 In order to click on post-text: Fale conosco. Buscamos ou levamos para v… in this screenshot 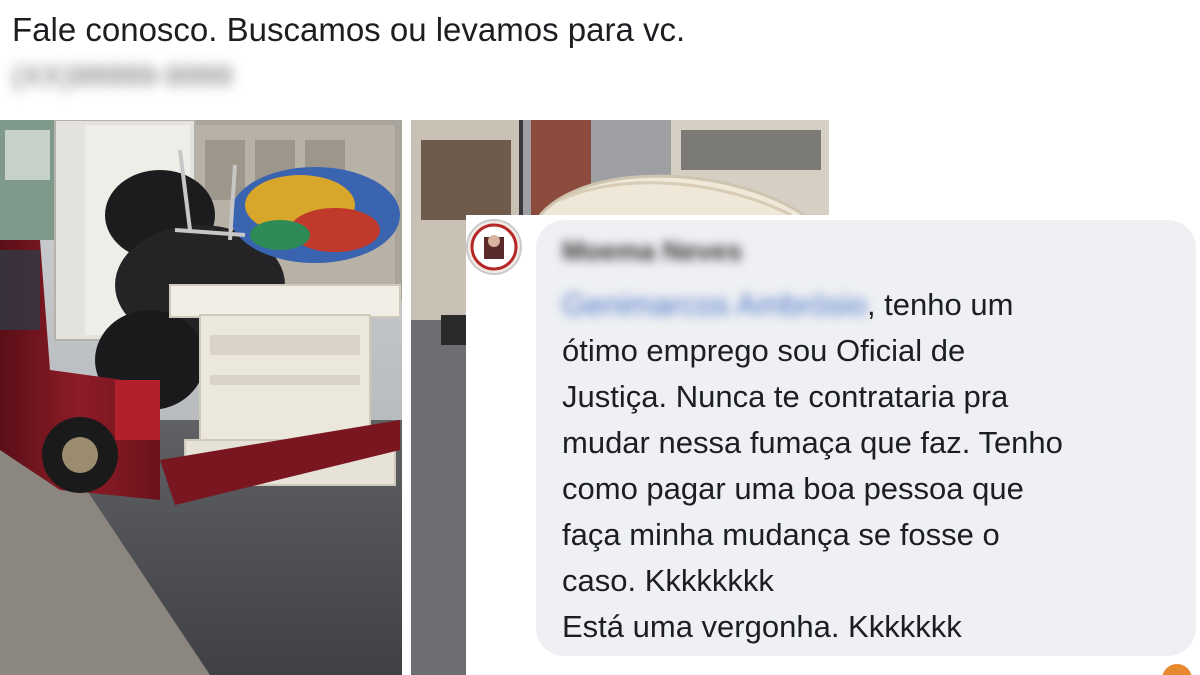, I will do `click(349, 29)`.